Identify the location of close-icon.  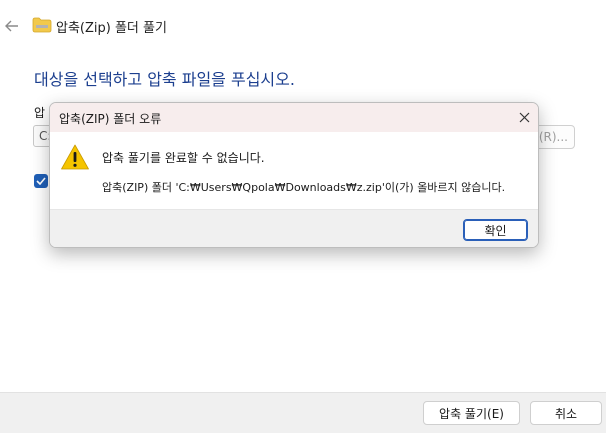
(524, 117).